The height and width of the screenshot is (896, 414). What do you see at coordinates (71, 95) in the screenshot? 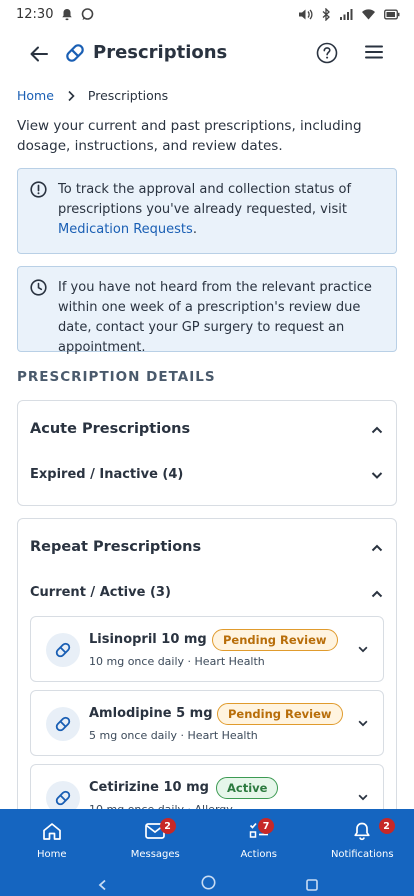
I see `chevron-right-icon` at bounding box center [71, 95].